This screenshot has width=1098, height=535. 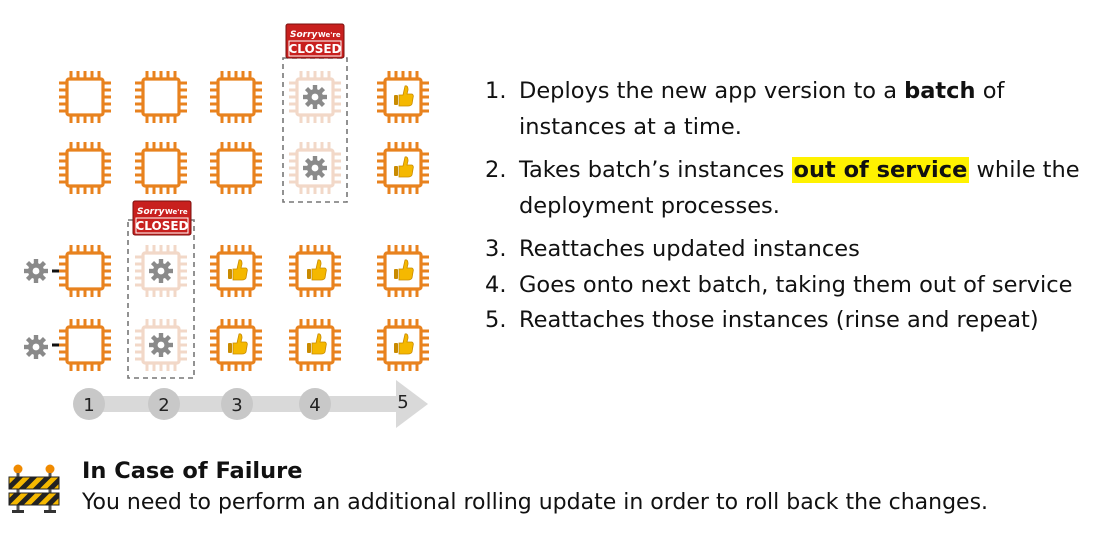 What do you see at coordinates (880, 170) in the screenshot?
I see `step-highlight-text: out of service` at bounding box center [880, 170].